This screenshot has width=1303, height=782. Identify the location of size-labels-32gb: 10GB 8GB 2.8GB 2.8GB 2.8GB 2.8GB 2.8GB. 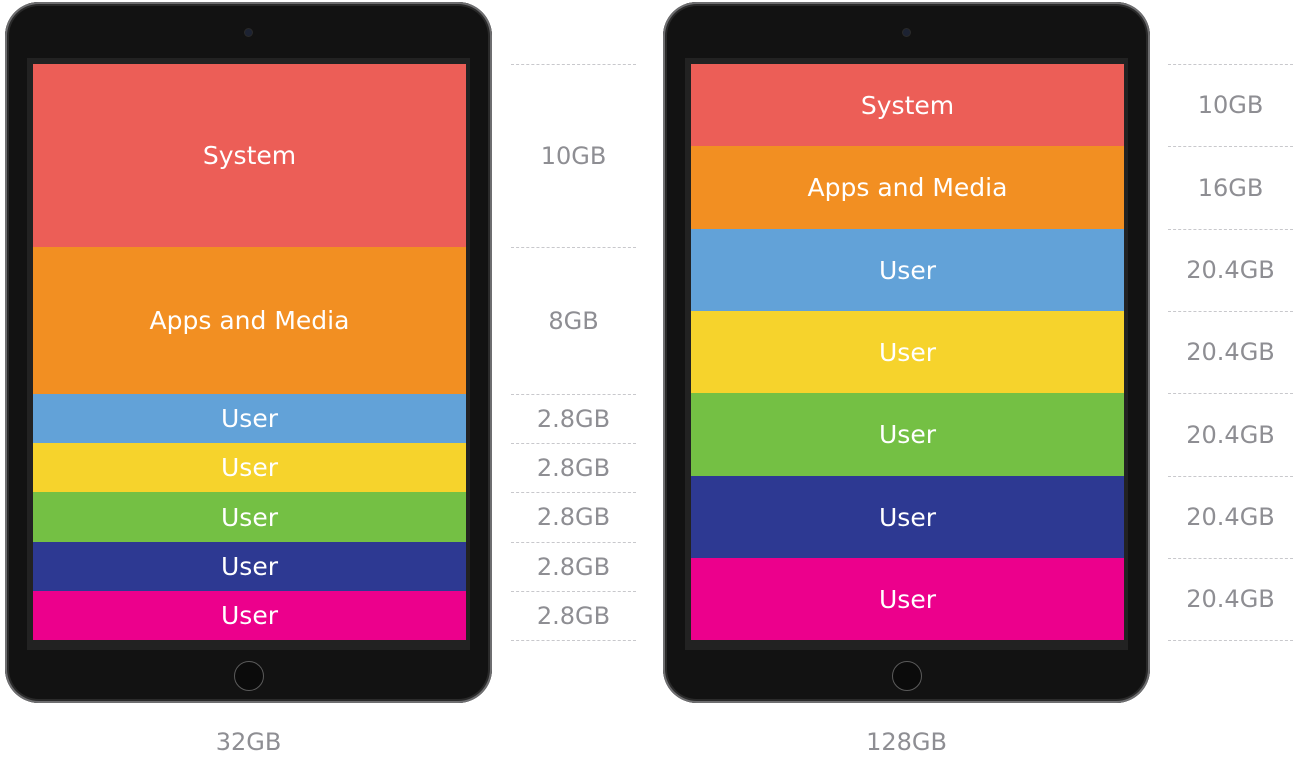
(573, 352).